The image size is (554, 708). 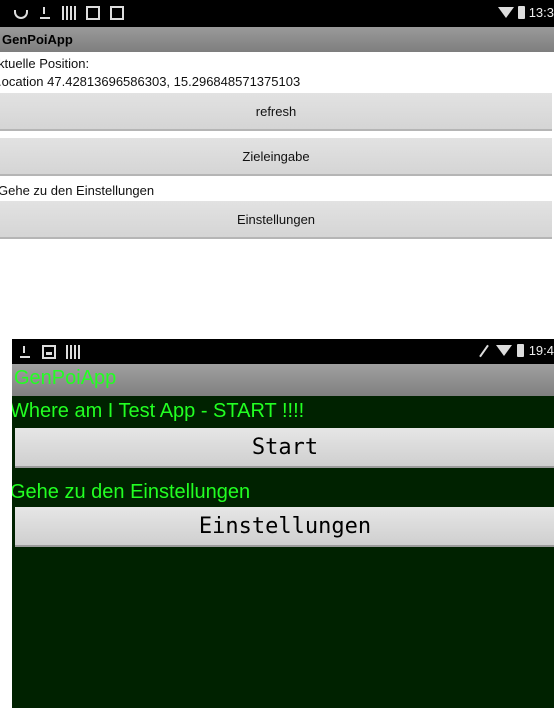 I want to click on zieleingabe-button: Zieleingabe, so click(x=276, y=157).